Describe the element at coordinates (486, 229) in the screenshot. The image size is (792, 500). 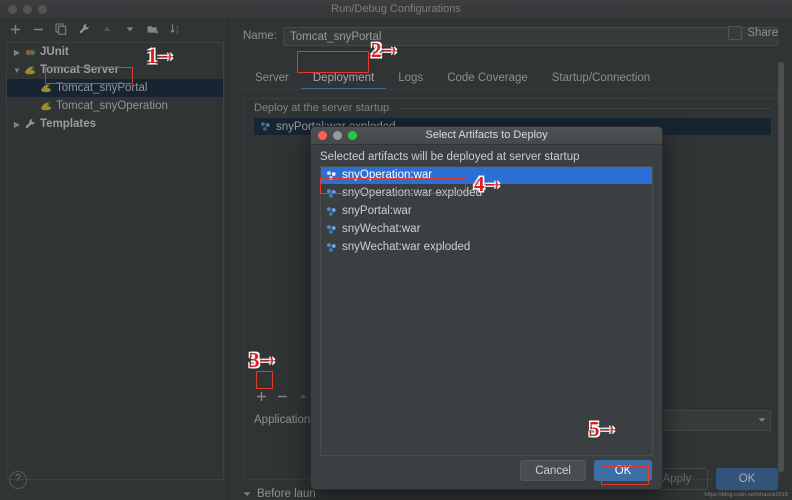
I see `artifact-list-item: snyWechat:war` at that location.